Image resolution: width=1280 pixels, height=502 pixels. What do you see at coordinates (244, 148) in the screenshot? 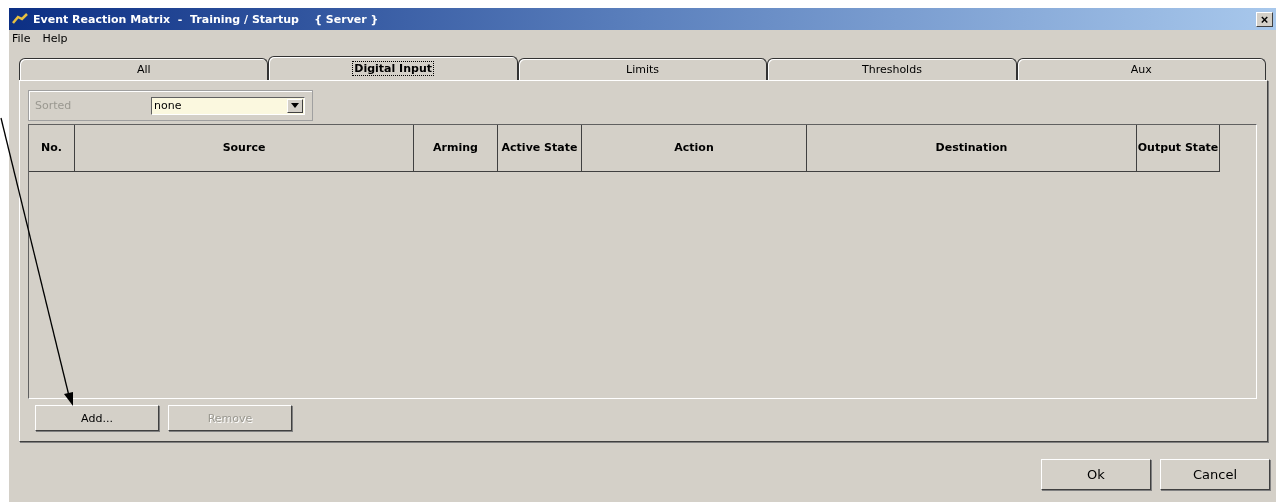
I see `column-header: Source` at bounding box center [244, 148].